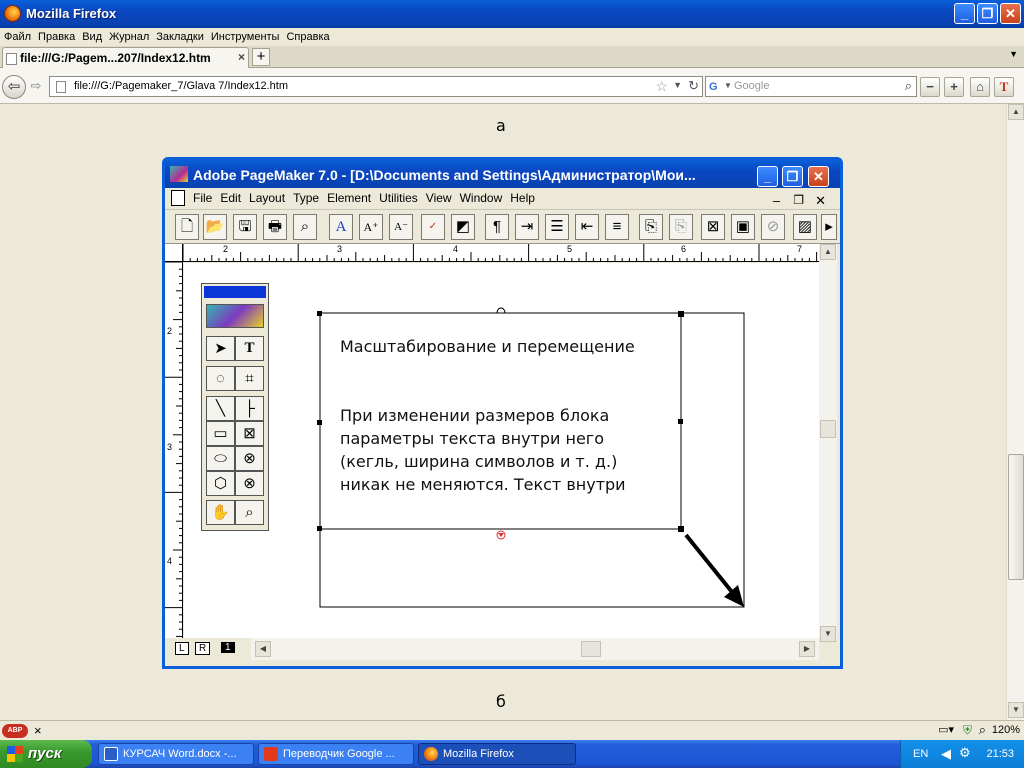 The image size is (1024, 768). I want to click on rotate-tool-icon: ◌, so click(220, 378).